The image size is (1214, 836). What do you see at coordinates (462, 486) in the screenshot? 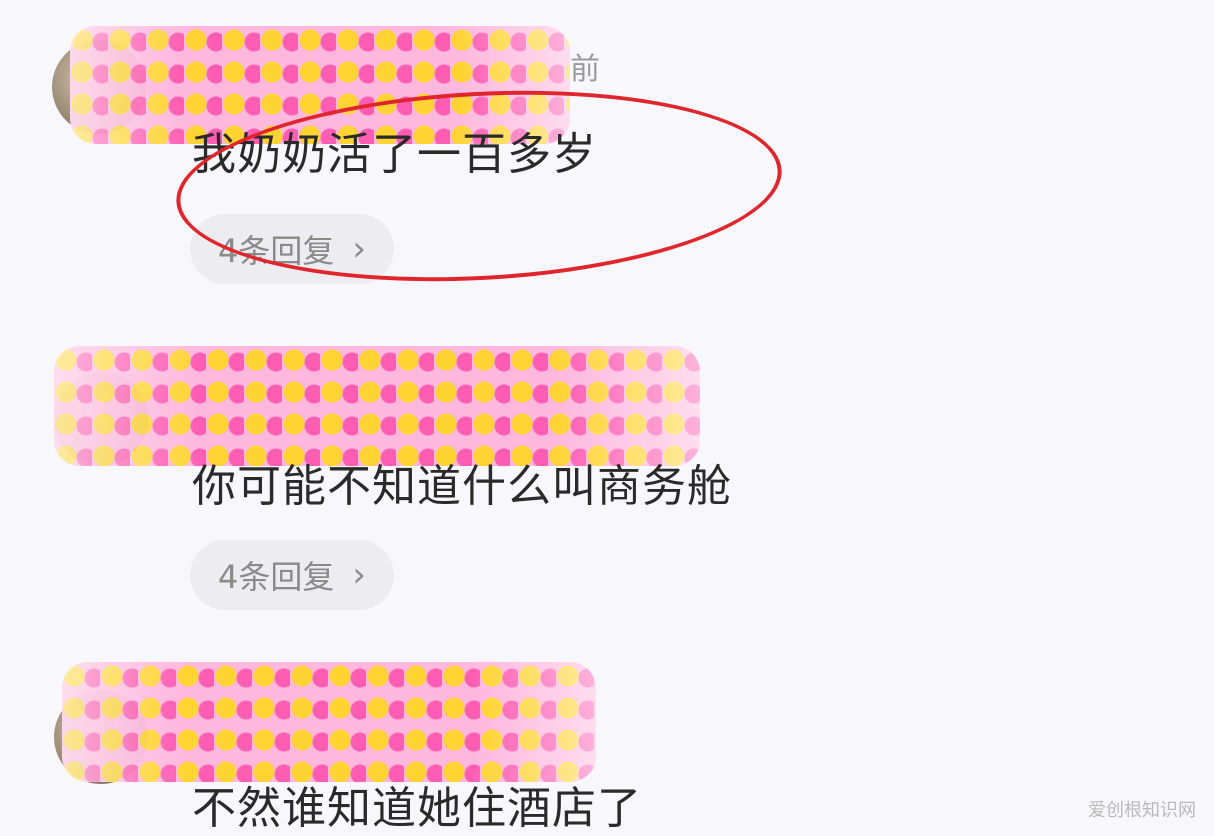
I see `comment-text: 你可能不知道什么叫商务舱` at bounding box center [462, 486].